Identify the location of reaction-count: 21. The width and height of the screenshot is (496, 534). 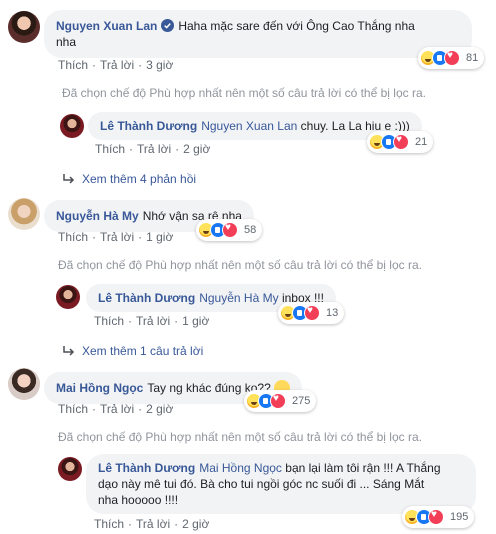
(421, 142).